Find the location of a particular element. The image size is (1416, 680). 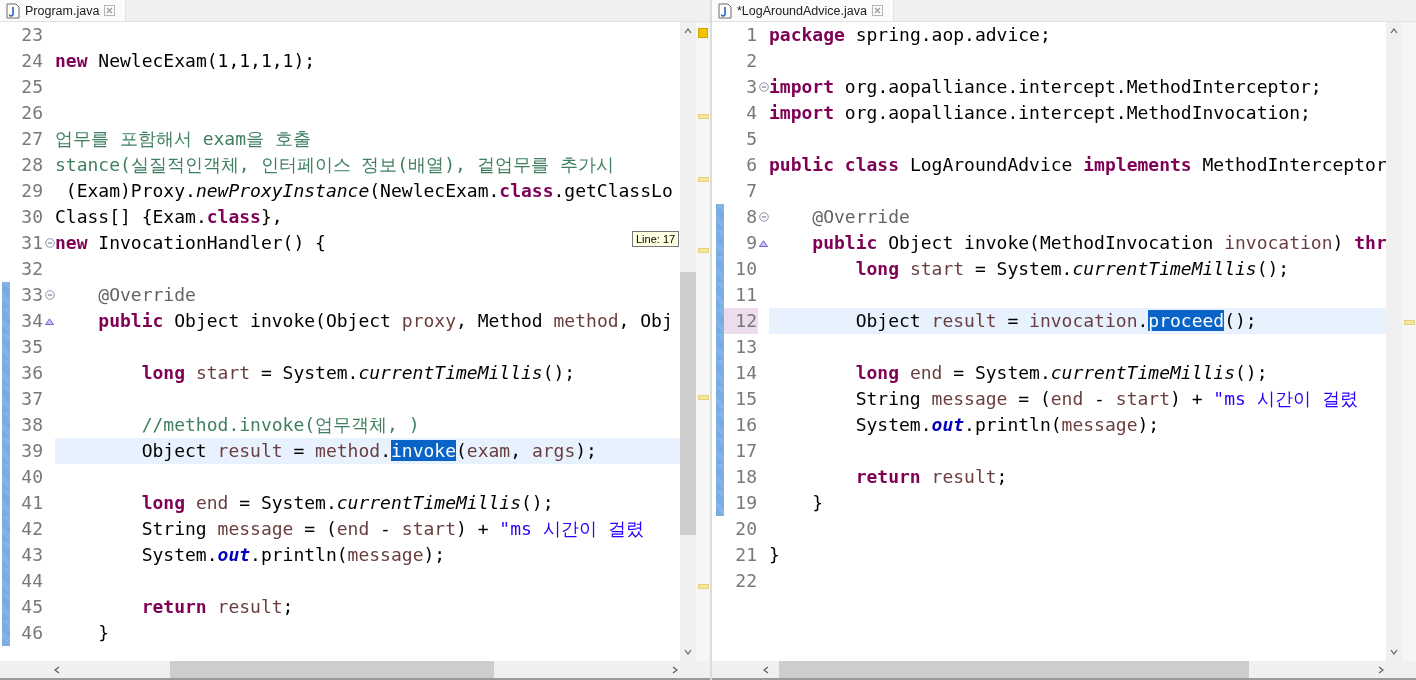

warning-marker is located at coordinates (703, 33).